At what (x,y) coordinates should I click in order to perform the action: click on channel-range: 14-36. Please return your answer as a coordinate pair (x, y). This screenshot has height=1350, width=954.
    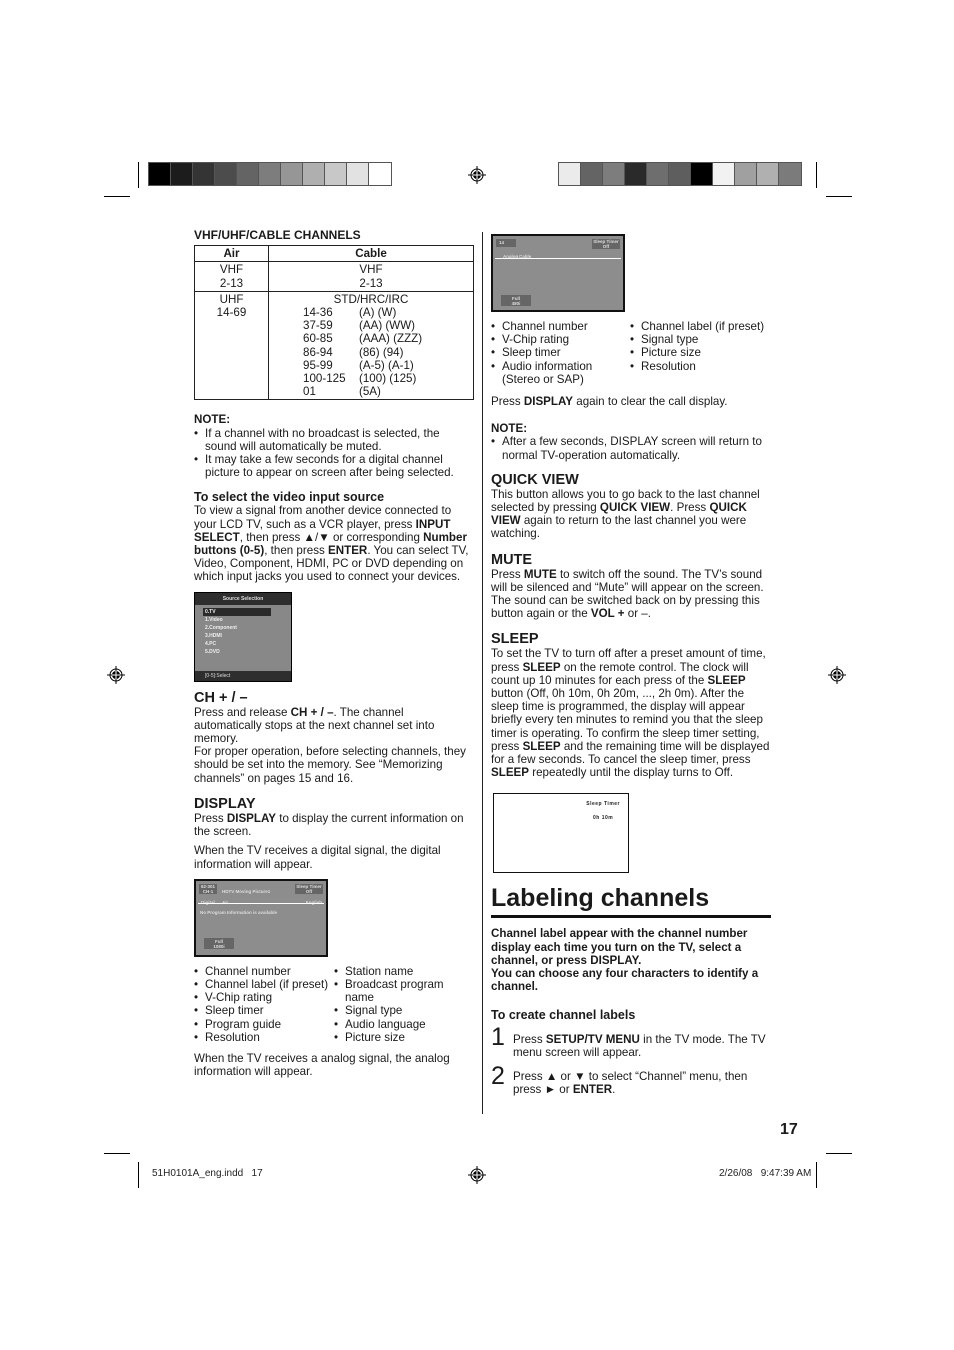
    Looking at the image, I should click on (318, 313).